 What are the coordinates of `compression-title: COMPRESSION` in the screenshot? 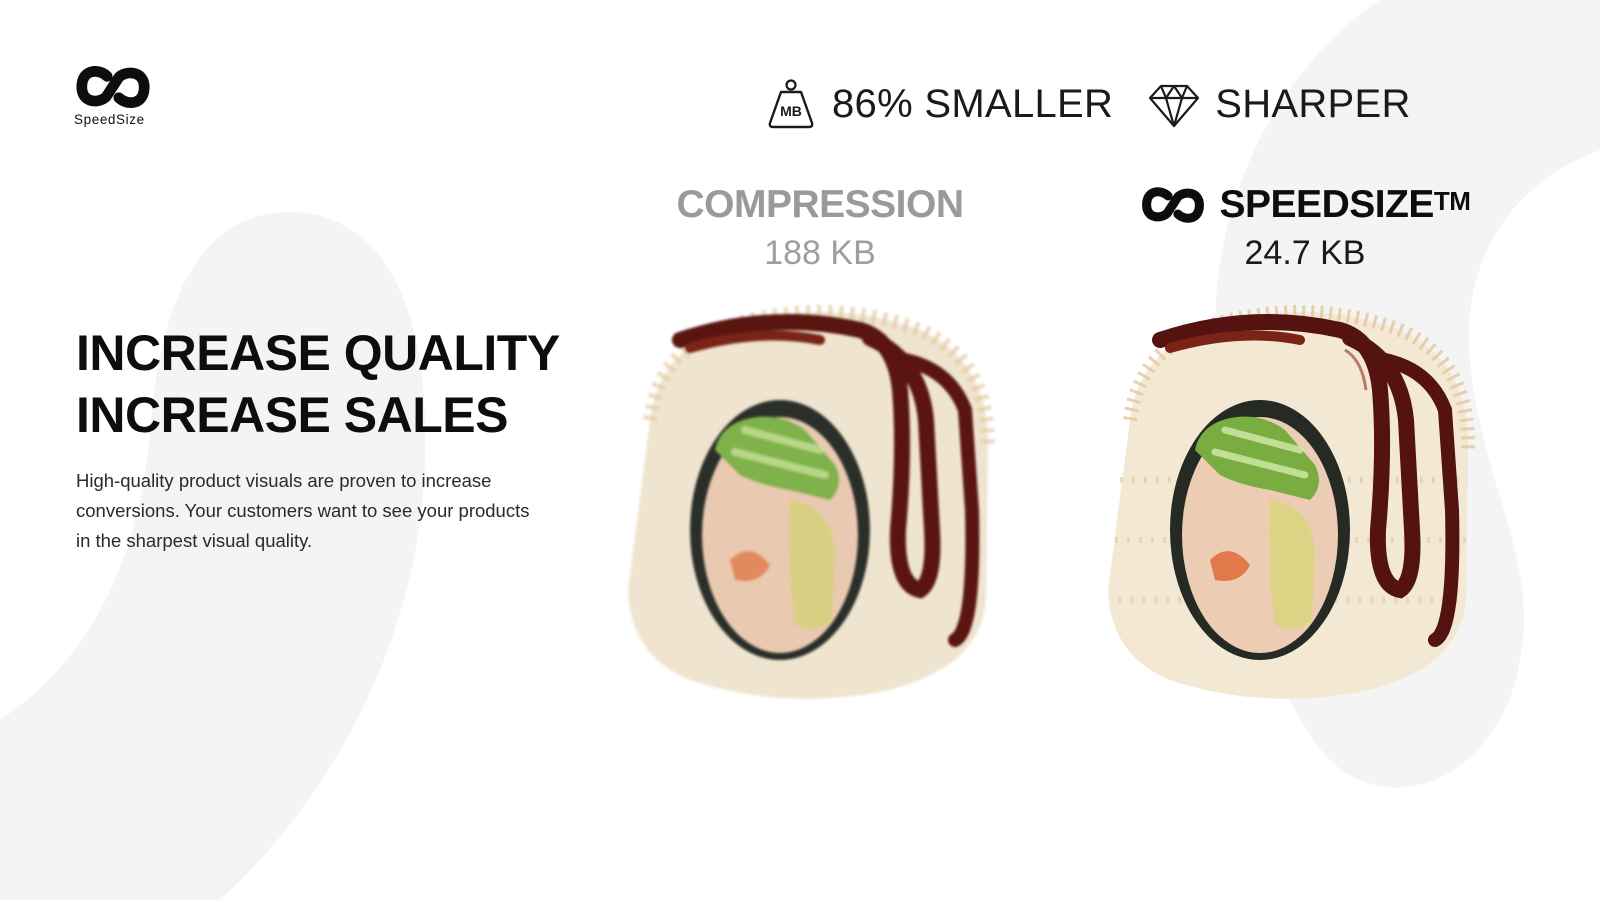 It's located at (820, 205).